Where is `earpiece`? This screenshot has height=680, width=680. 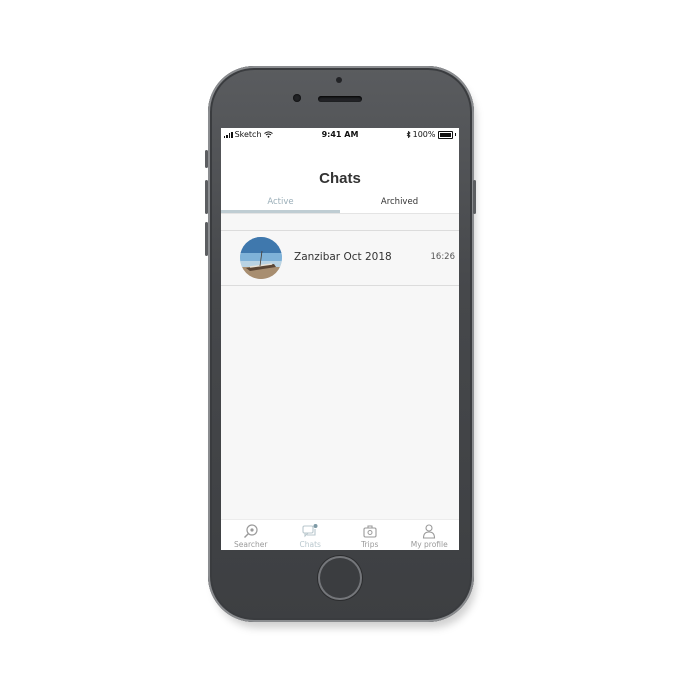 earpiece is located at coordinates (340, 99).